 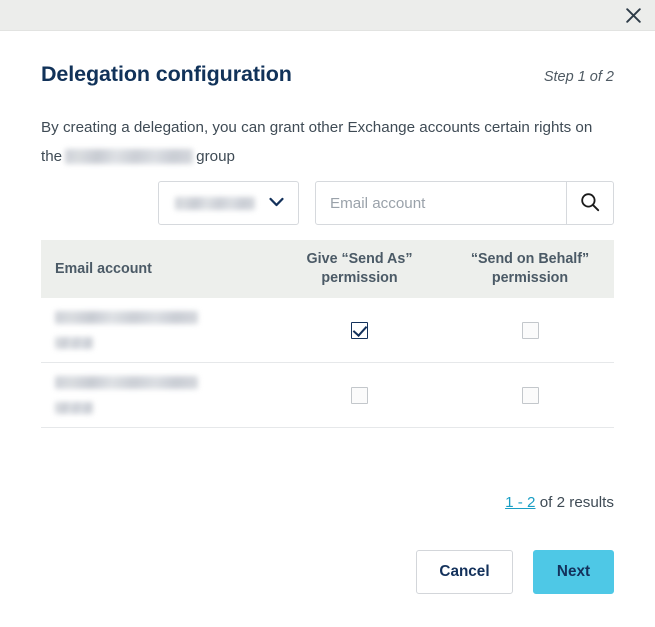 I want to click on pagination-results-text: of 2 results, so click(x=574, y=502).